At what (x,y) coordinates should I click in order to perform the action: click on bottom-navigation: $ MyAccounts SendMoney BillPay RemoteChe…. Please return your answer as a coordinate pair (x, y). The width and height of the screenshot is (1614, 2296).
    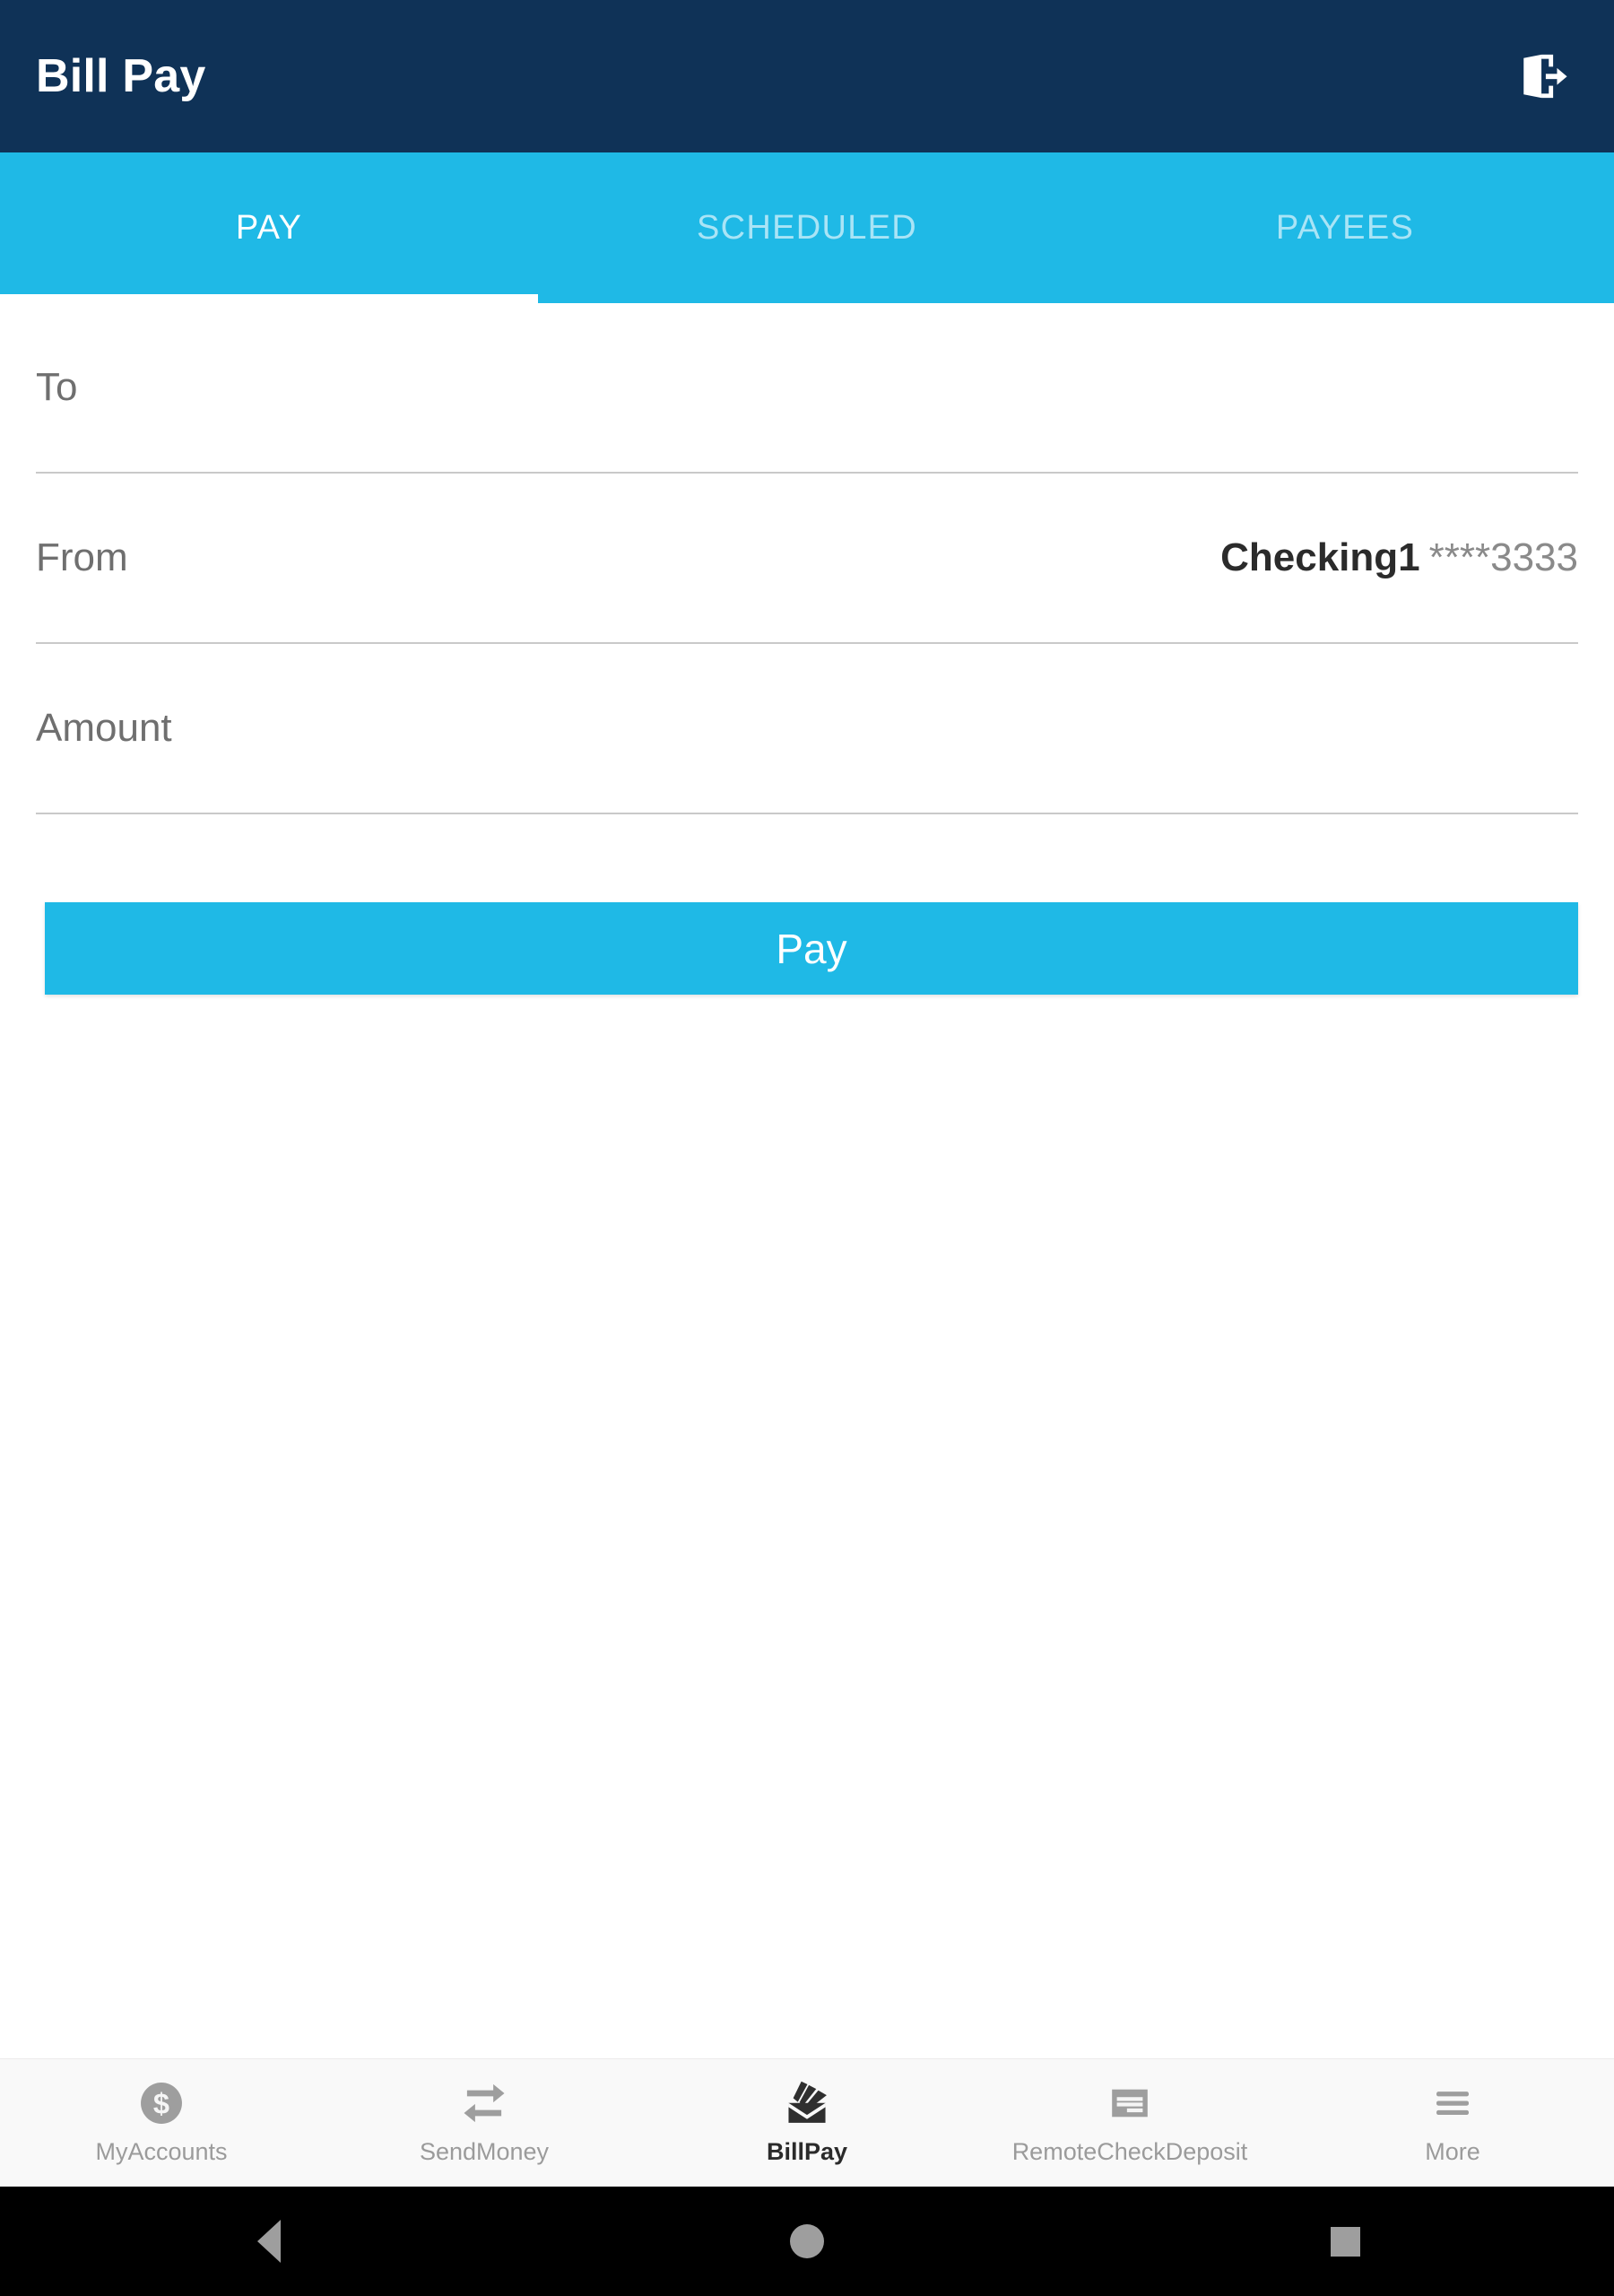
    Looking at the image, I should click on (807, 2122).